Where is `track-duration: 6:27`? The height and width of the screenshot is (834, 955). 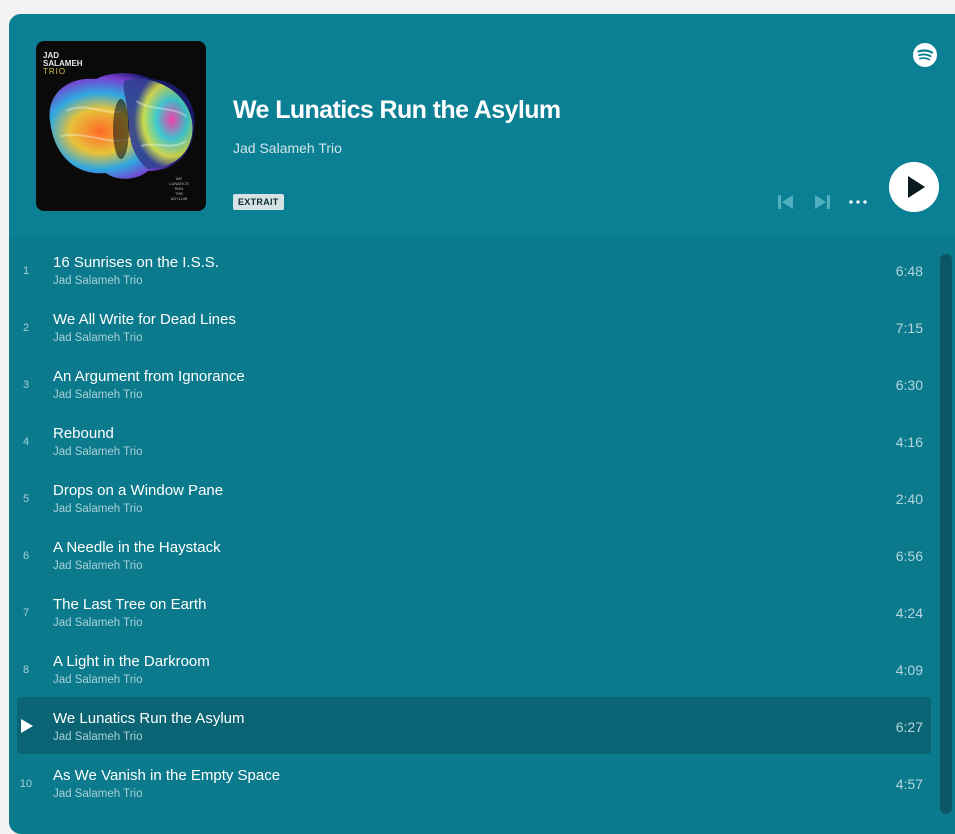 track-duration: 6:27 is located at coordinates (909, 727).